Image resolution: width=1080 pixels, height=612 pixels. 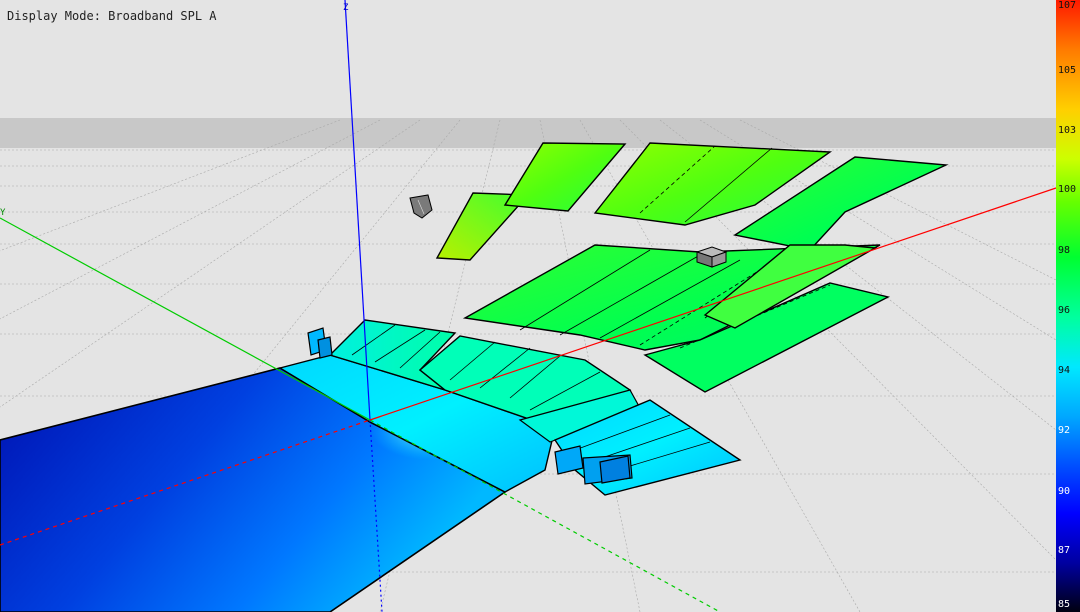 What do you see at coordinates (1064, 491) in the screenshot?
I see `colorbar-tick: 90` at bounding box center [1064, 491].